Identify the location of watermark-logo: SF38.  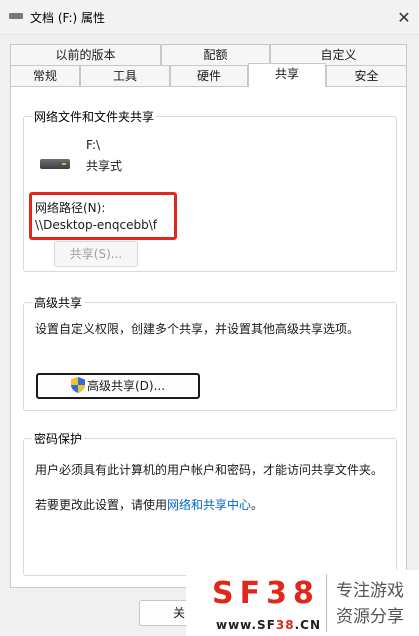
(266, 593).